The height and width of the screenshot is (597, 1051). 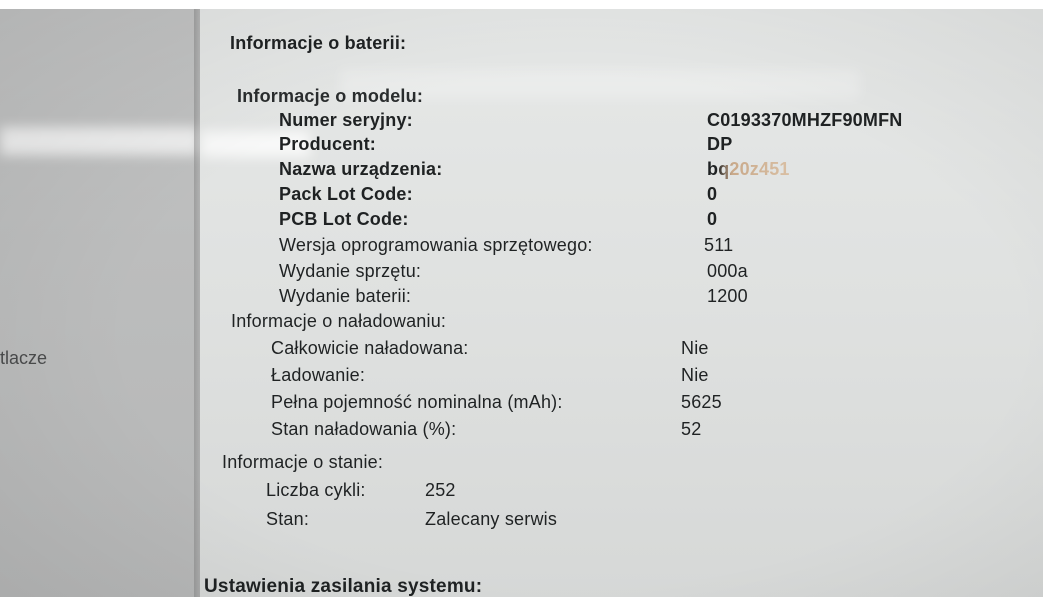 I want to click on hardware-revision-label: Wydanie sprzętu:, so click(x=350, y=271).